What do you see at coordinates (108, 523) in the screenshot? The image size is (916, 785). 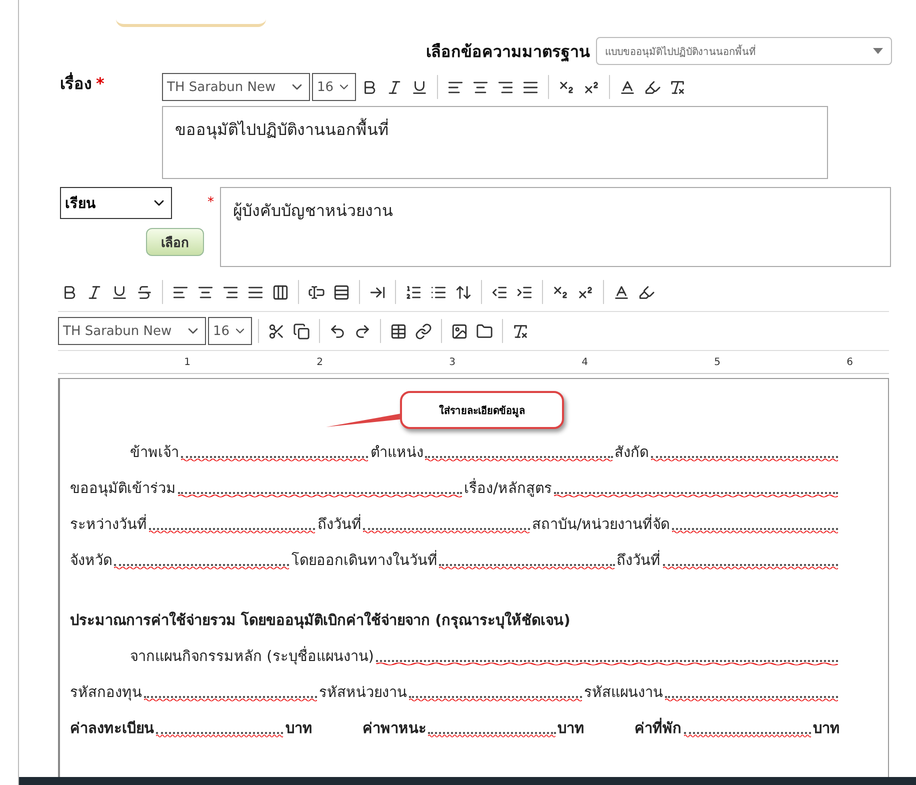 I see `document-text: ระหว่างวันที่` at bounding box center [108, 523].